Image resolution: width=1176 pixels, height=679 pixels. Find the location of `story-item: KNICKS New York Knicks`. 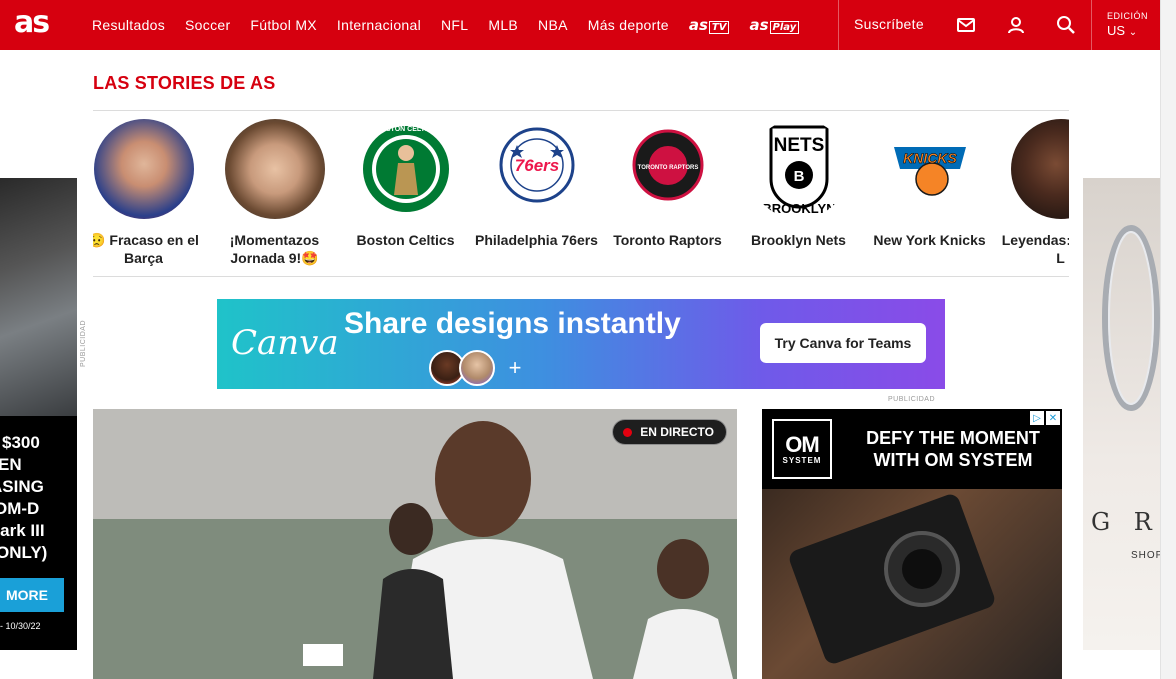

story-item: KNICKS New York Knicks is located at coordinates (929, 184).